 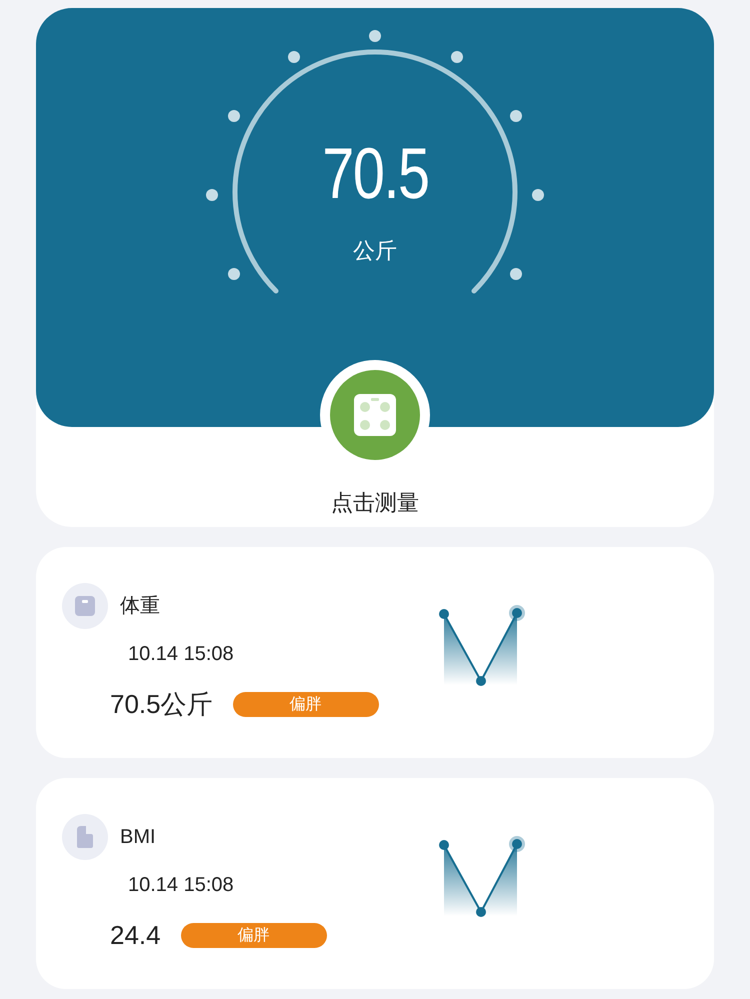 I want to click on card-title: 体重, so click(x=140, y=606).